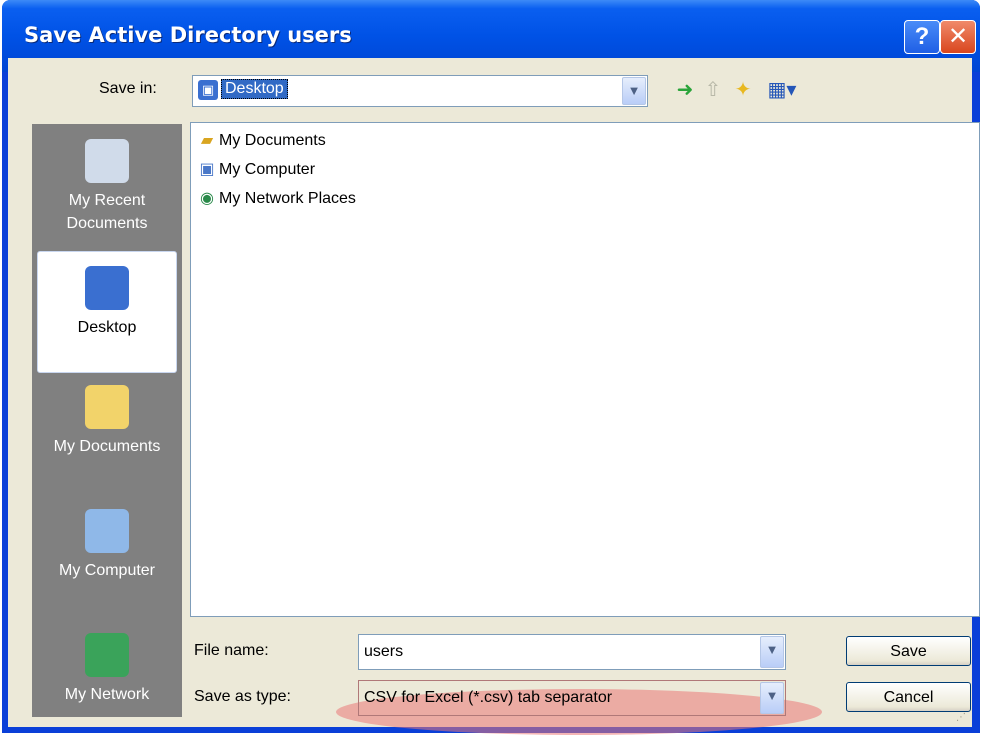 The height and width of the screenshot is (735, 982). Describe the element at coordinates (963, 718) in the screenshot. I see `resize-grip: ⋰` at that location.